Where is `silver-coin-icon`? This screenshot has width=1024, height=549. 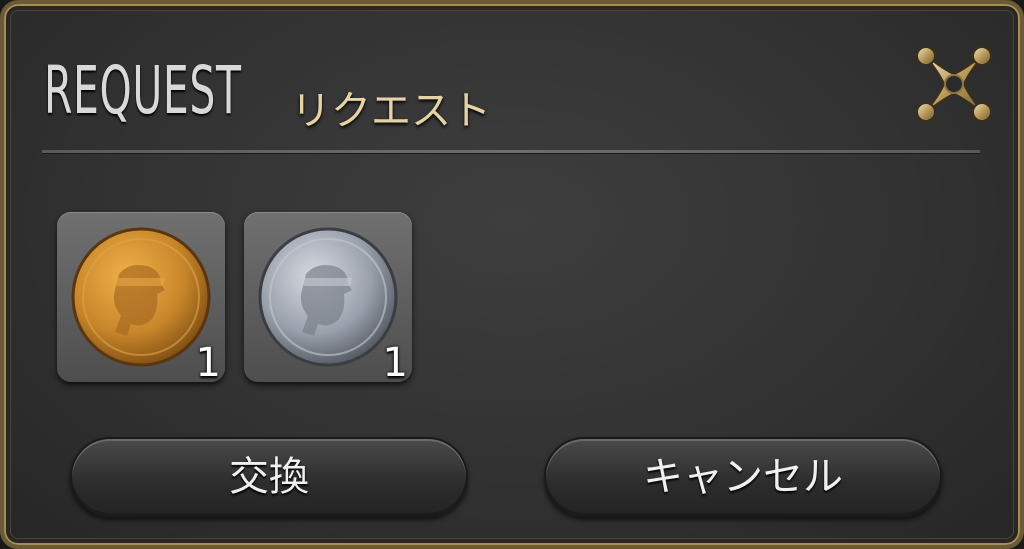
silver-coin-icon is located at coordinates (328, 297).